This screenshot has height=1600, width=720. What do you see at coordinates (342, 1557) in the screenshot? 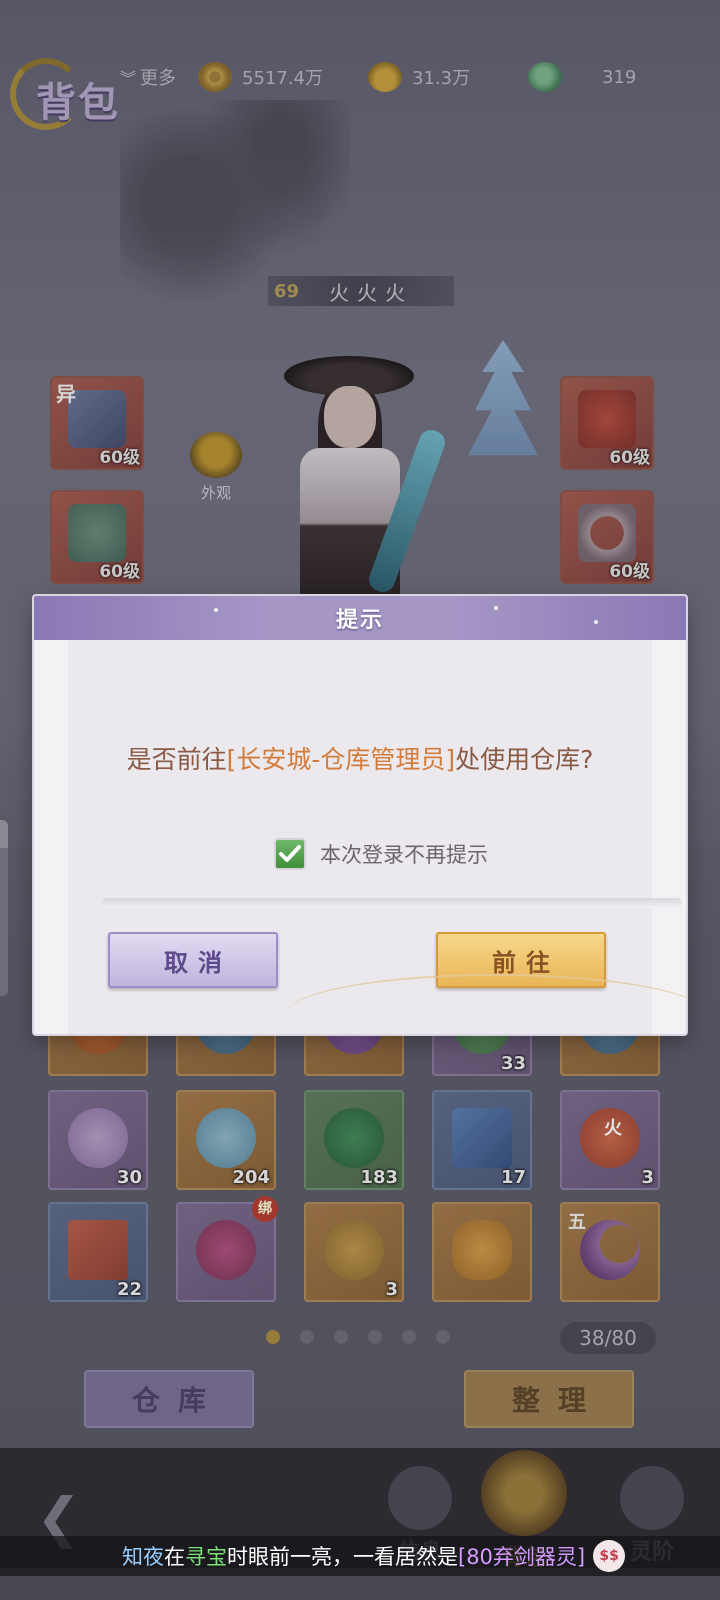
I see `marquee-text: 时眼前一亮，一看居然是` at bounding box center [342, 1557].